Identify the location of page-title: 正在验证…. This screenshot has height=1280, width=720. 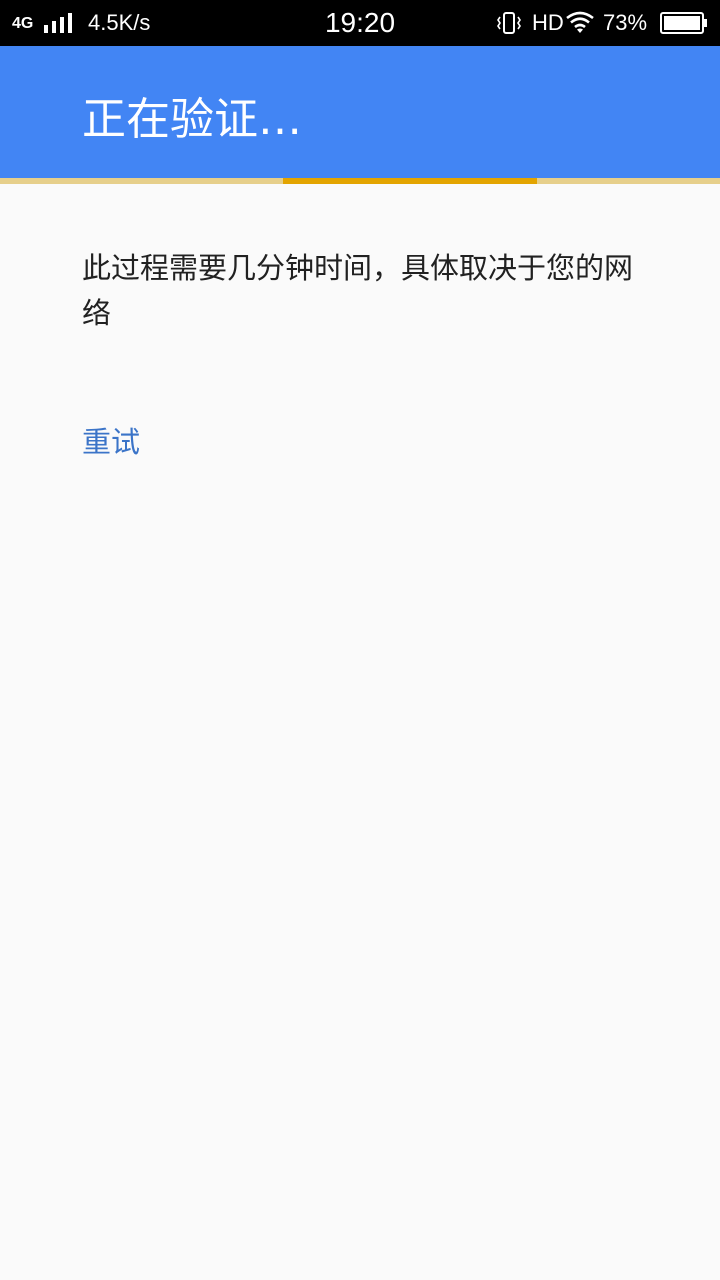
(192, 119).